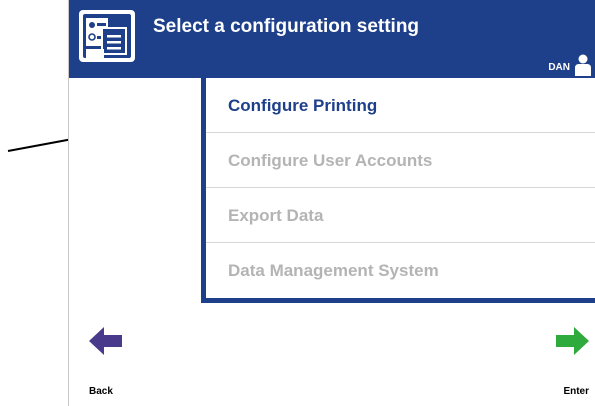 This screenshot has width=595, height=406. I want to click on back-button, so click(106, 341).